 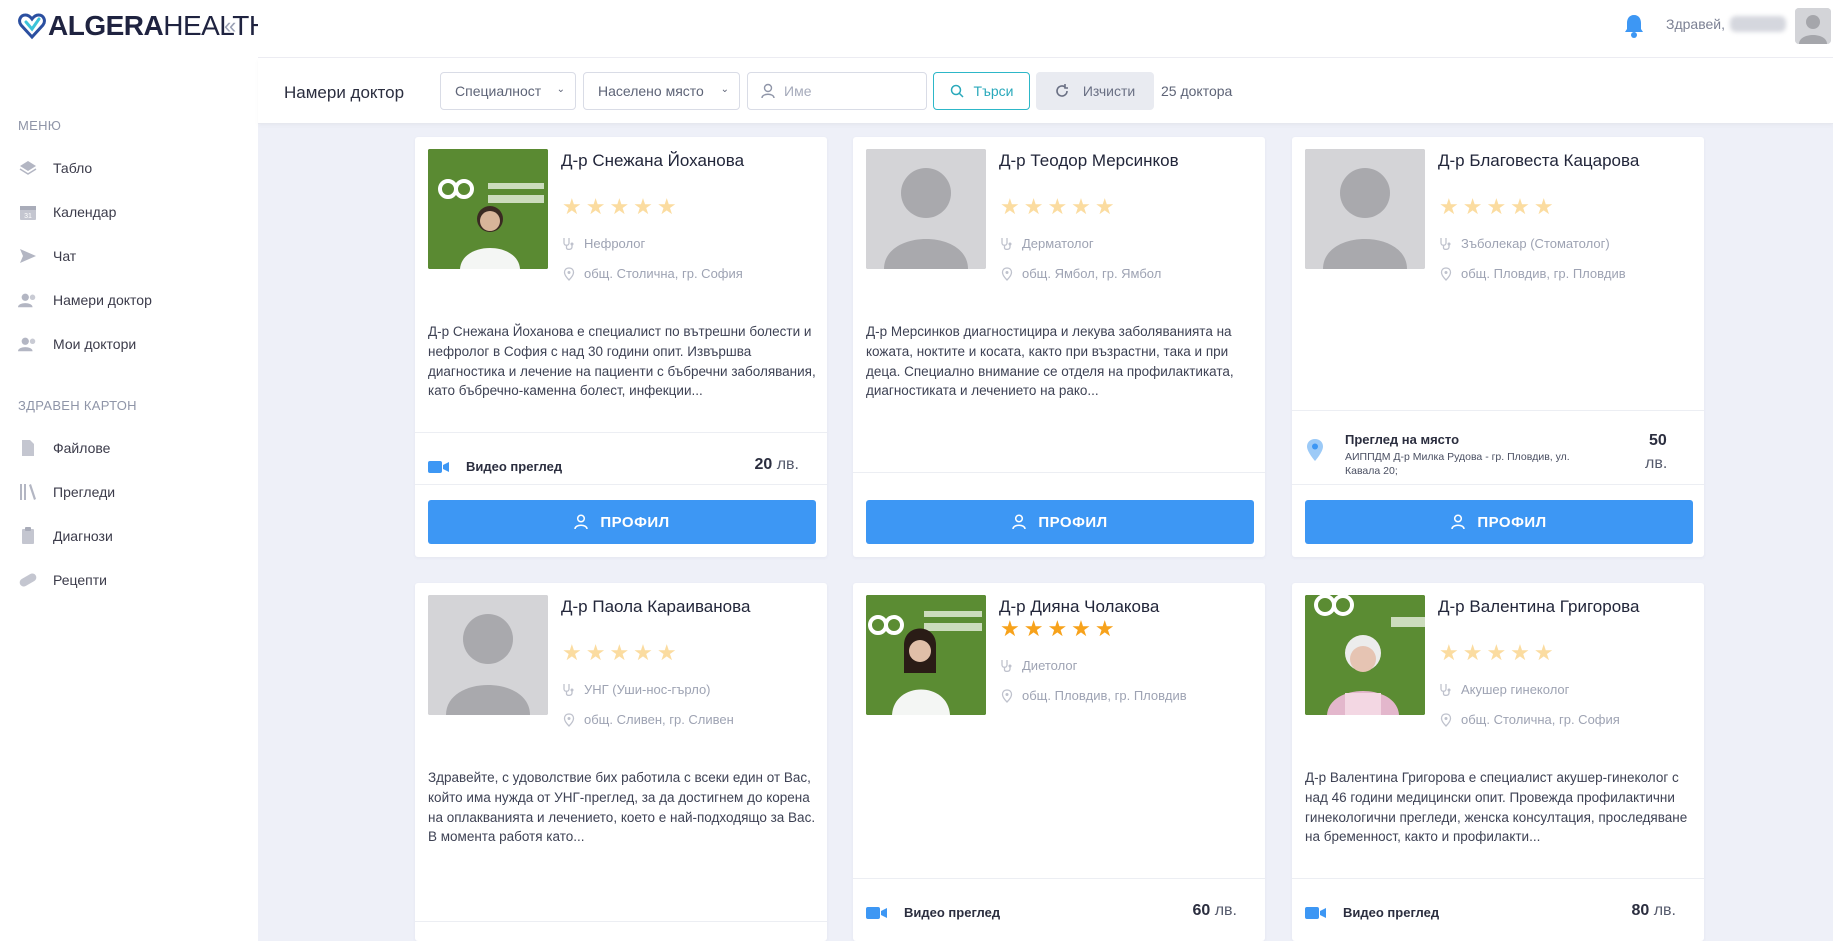 I want to click on calendar-icon: 31, so click(x=28, y=212).